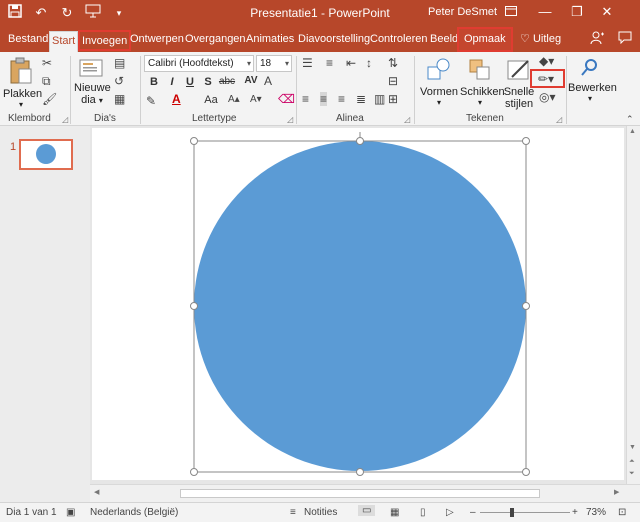  I want to click on ribbon-display-icon, so click(511, 12).